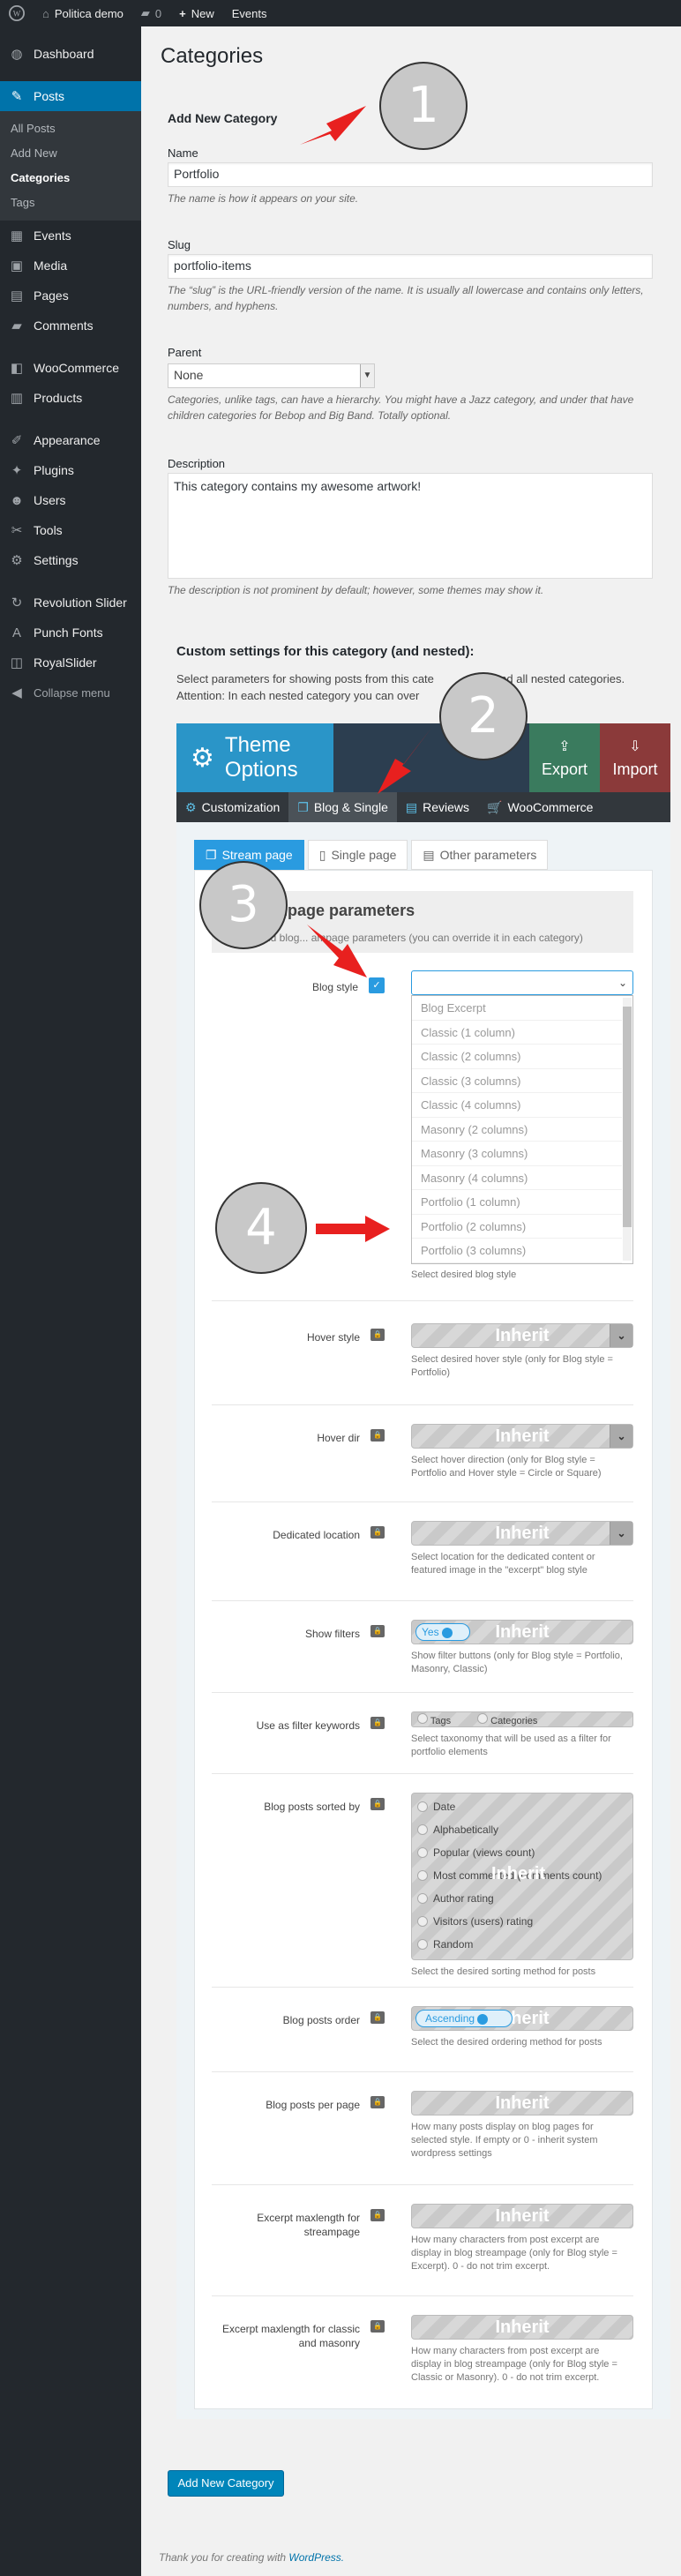 The image size is (681, 2576). Describe the element at coordinates (480, 855) in the screenshot. I see `subtab-other-parameters: ▤ Other parameters` at that location.